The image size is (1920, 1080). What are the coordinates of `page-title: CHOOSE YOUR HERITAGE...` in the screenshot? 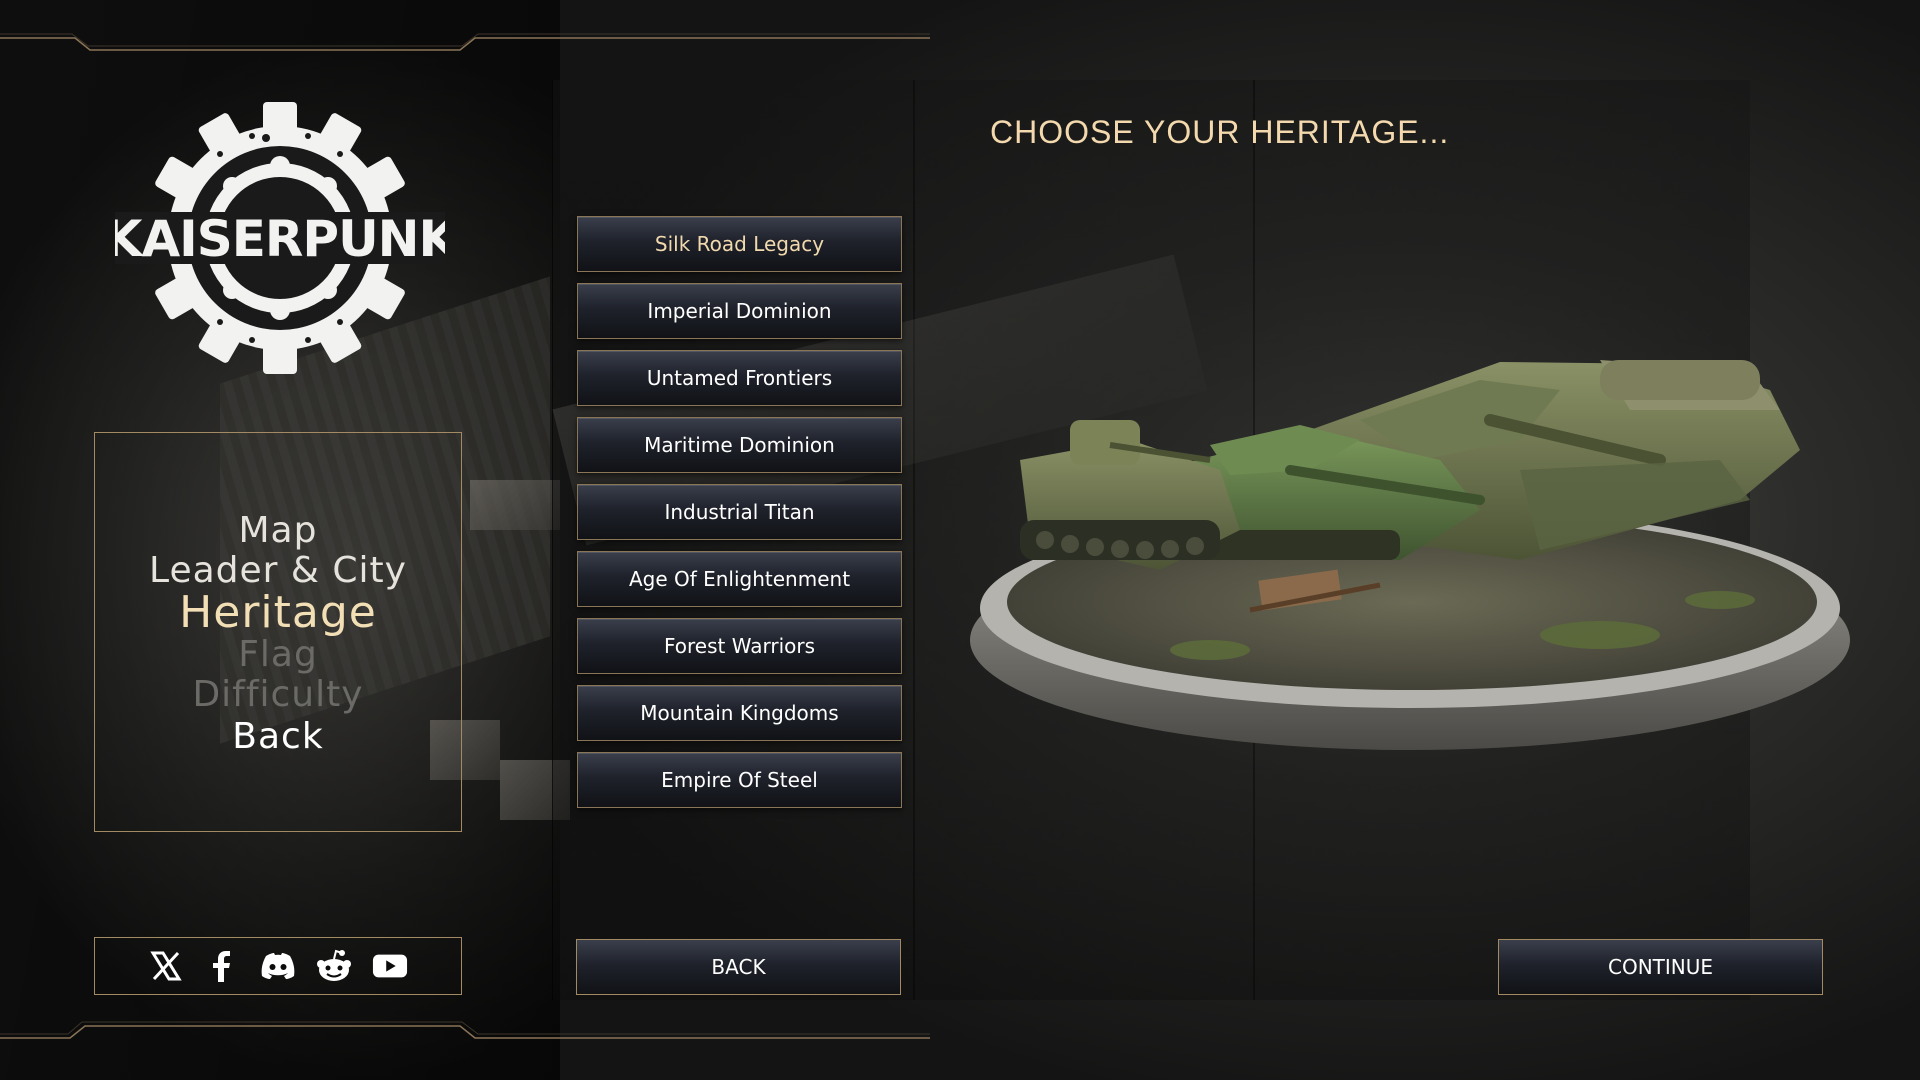 It's located at (1220, 132).